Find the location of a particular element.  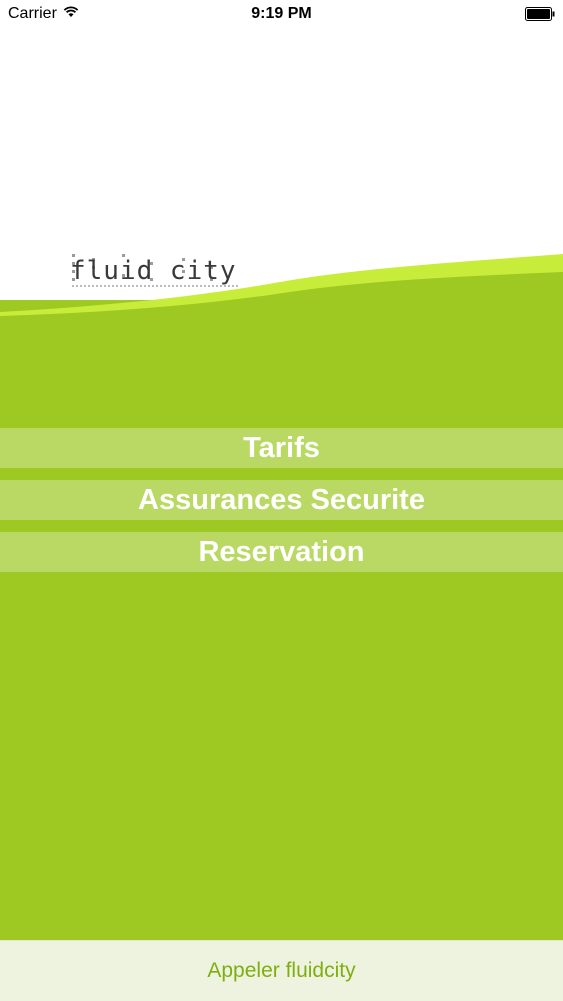

menu-item-assurances-securite: Assurances Securite is located at coordinates (281, 500).